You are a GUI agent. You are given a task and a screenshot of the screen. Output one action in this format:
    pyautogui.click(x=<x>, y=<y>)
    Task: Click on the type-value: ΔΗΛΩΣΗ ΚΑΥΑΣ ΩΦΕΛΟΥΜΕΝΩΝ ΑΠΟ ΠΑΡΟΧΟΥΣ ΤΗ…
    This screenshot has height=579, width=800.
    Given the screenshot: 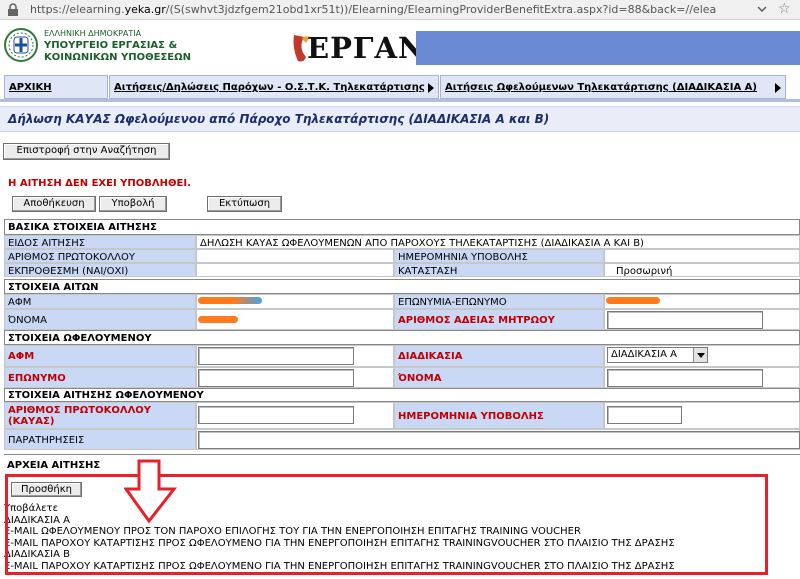 What is the action you would take?
    pyautogui.click(x=498, y=242)
    